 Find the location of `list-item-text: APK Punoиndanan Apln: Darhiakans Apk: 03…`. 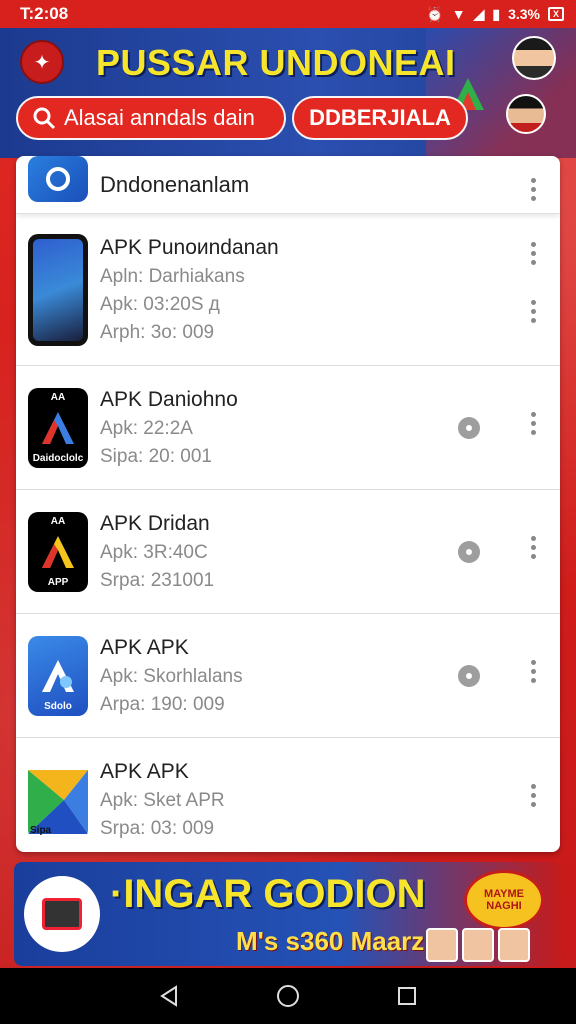

list-item-text: APK Punoиndanan Apln: Darhiakans Apk: 03… is located at coordinates (189, 290).